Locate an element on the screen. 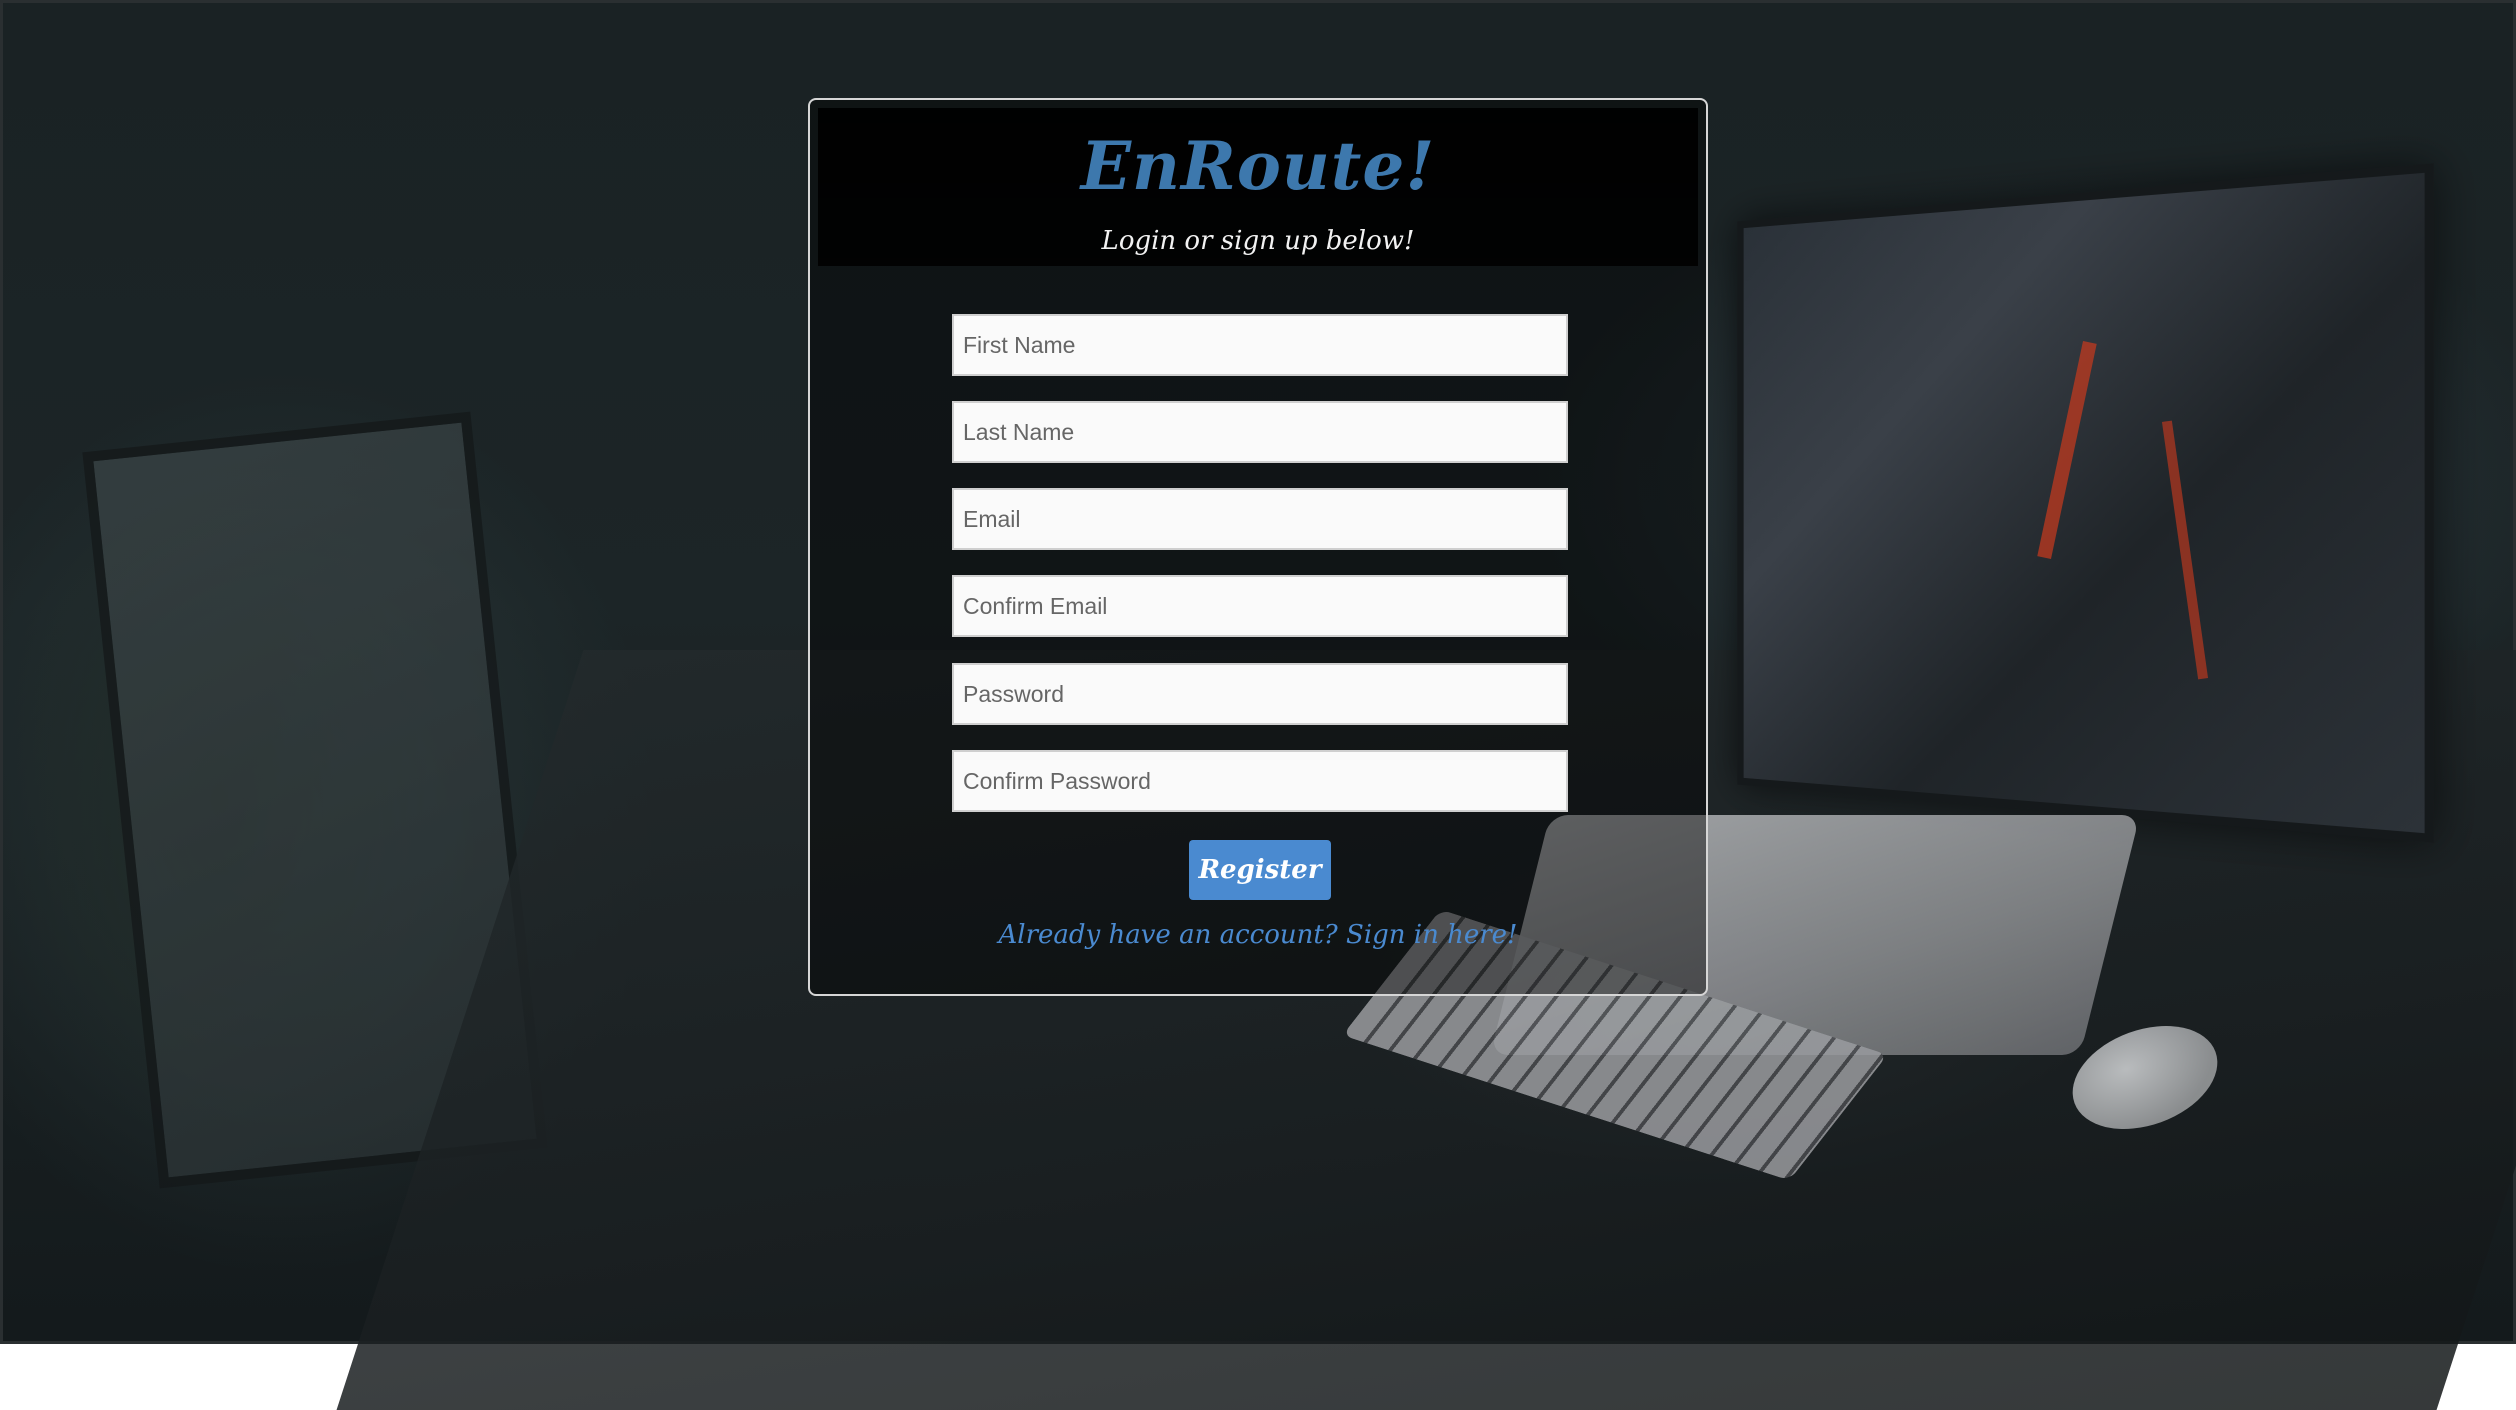  confirm-password-input is located at coordinates (1260, 781).